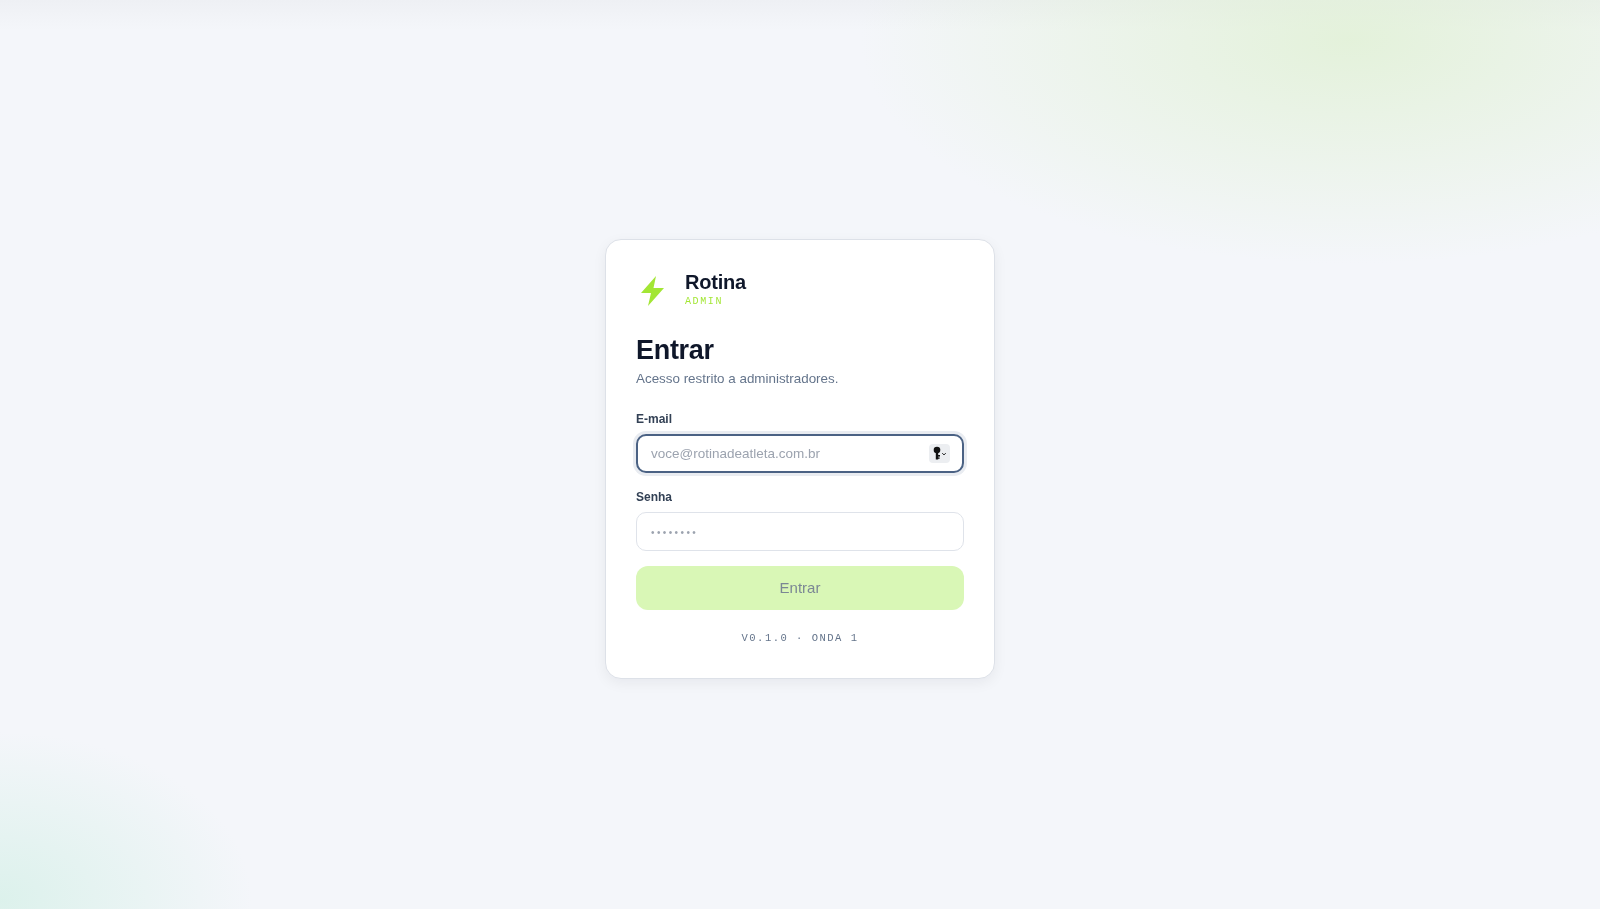 The height and width of the screenshot is (909, 1600). Describe the element at coordinates (716, 301) in the screenshot. I see `brand-tag: ADMIN` at that location.